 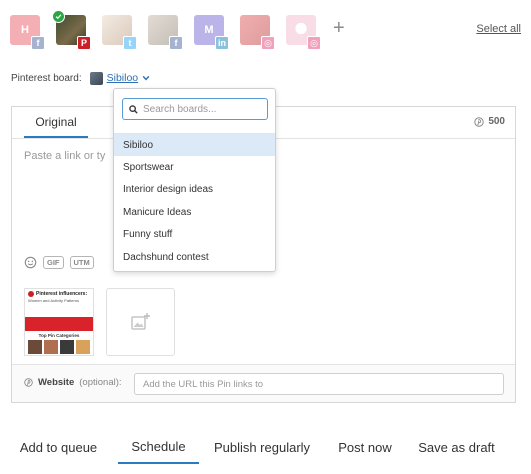 What do you see at coordinates (96, 78) in the screenshot?
I see `board-thumbnail` at bounding box center [96, 78].